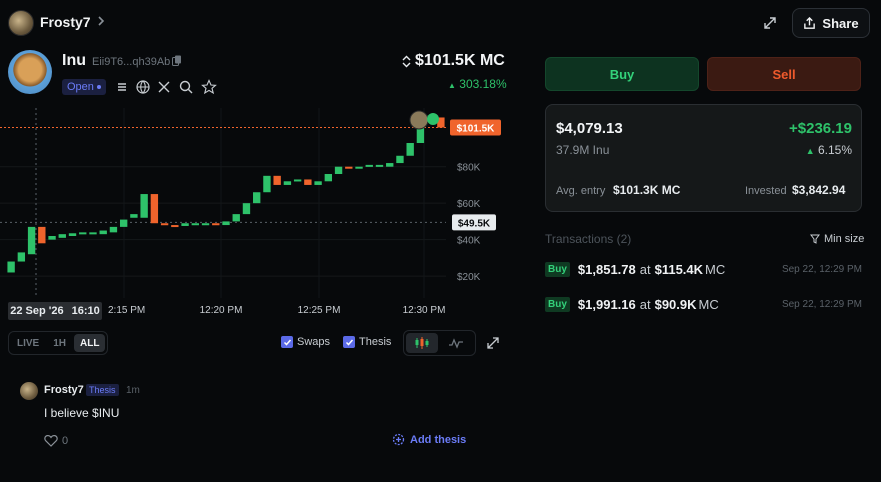 This screenshot has height=482, width=881. What do you see at coordinates (164, 87) in the screenshot?
I see `x-twitter-icon` at bounding box center [164, 87].